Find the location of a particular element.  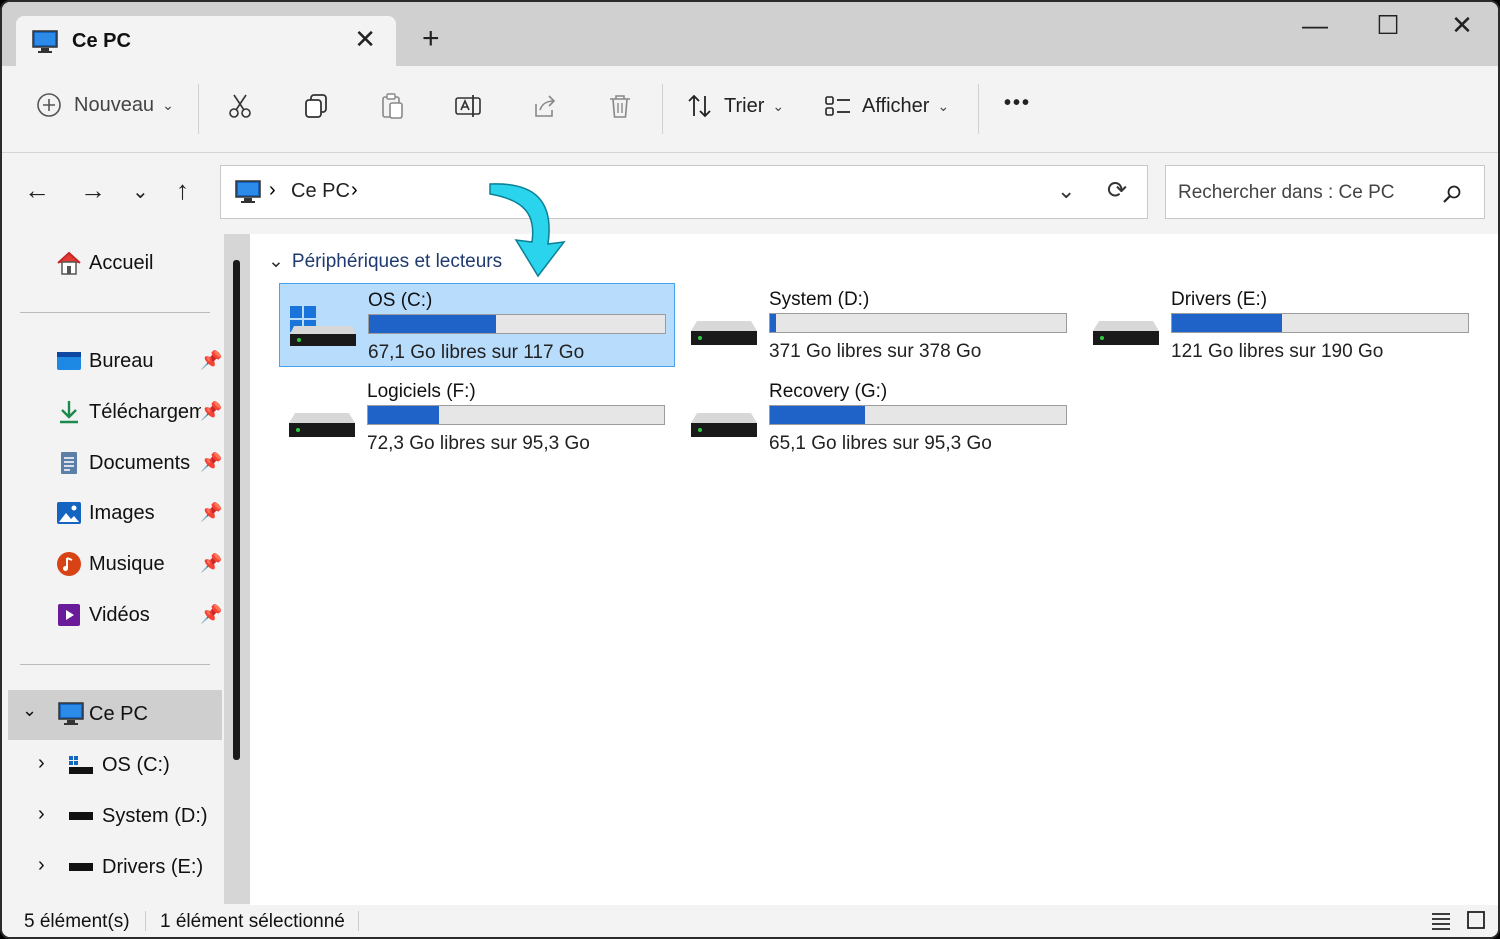

drive-name: OS (C:) is located at coordinates (400, 300).